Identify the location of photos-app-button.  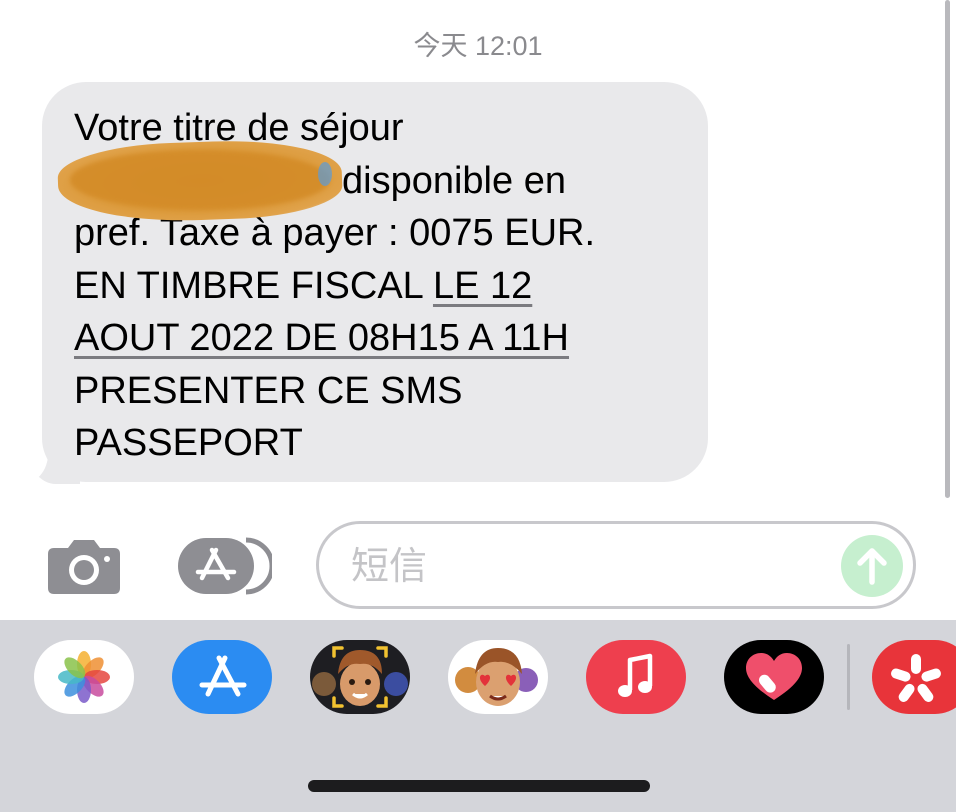
(84, 677).